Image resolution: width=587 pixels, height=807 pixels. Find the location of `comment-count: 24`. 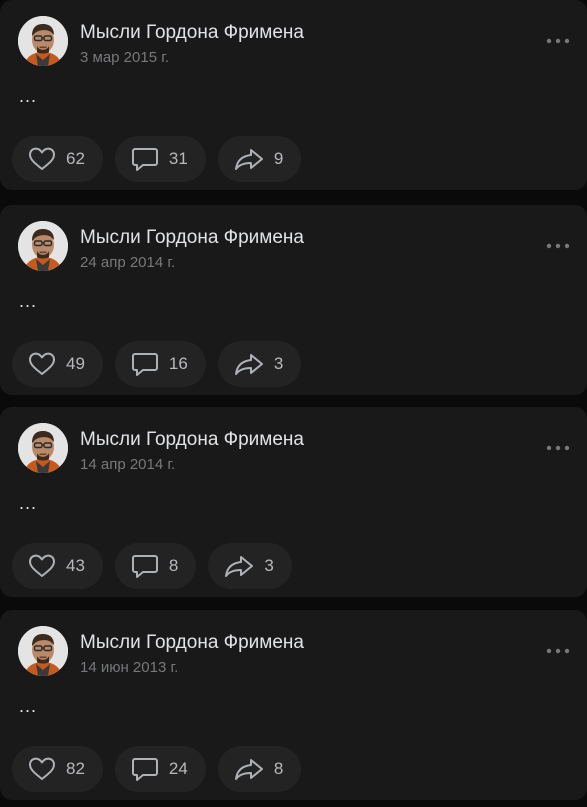

comment-count: 24 is located at coordinates (178, 768).